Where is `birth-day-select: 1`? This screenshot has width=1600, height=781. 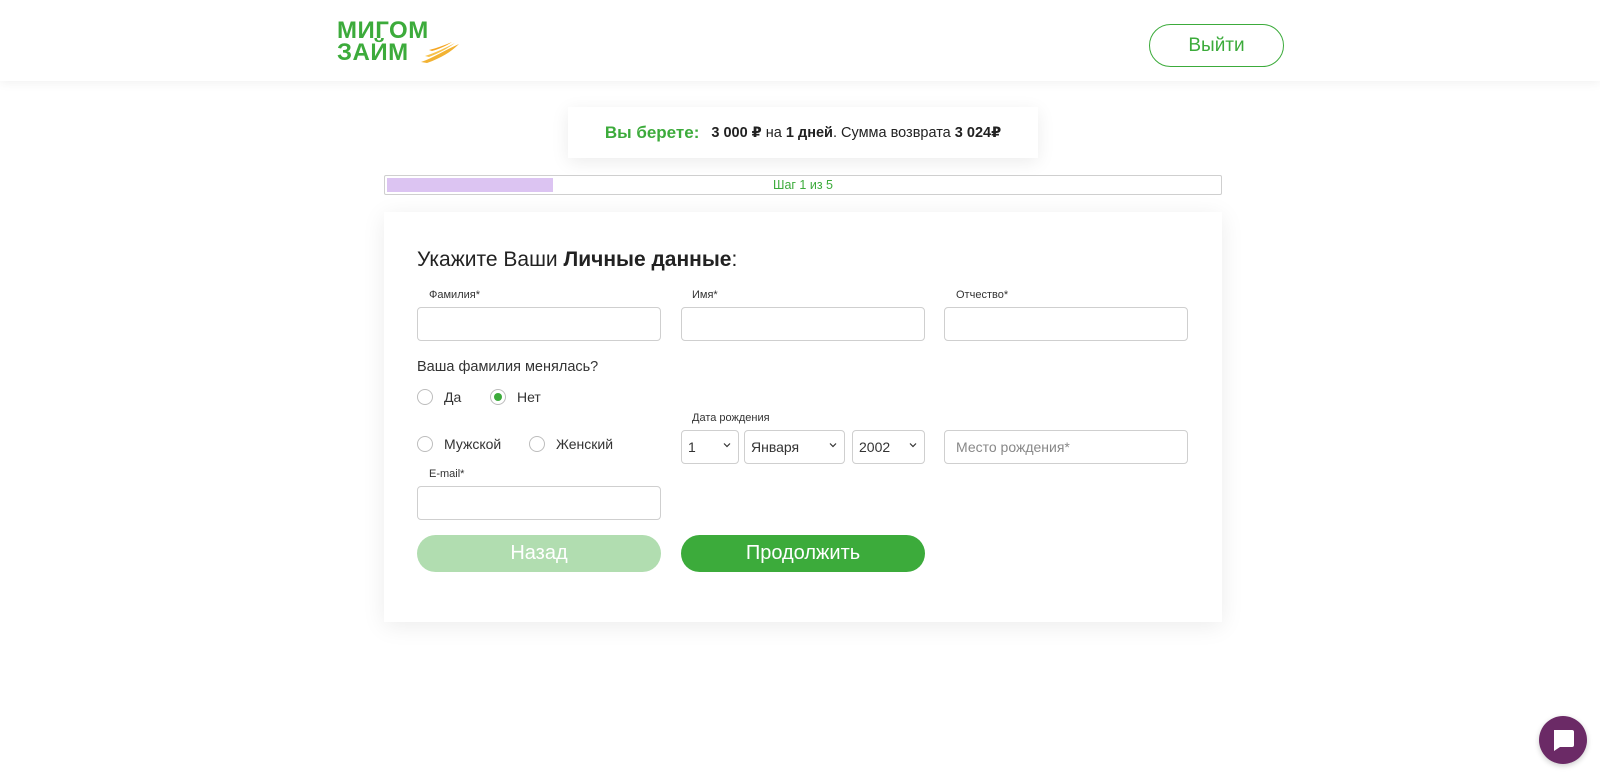 birth-day-select: 1 is located at coordinates (710, 447).